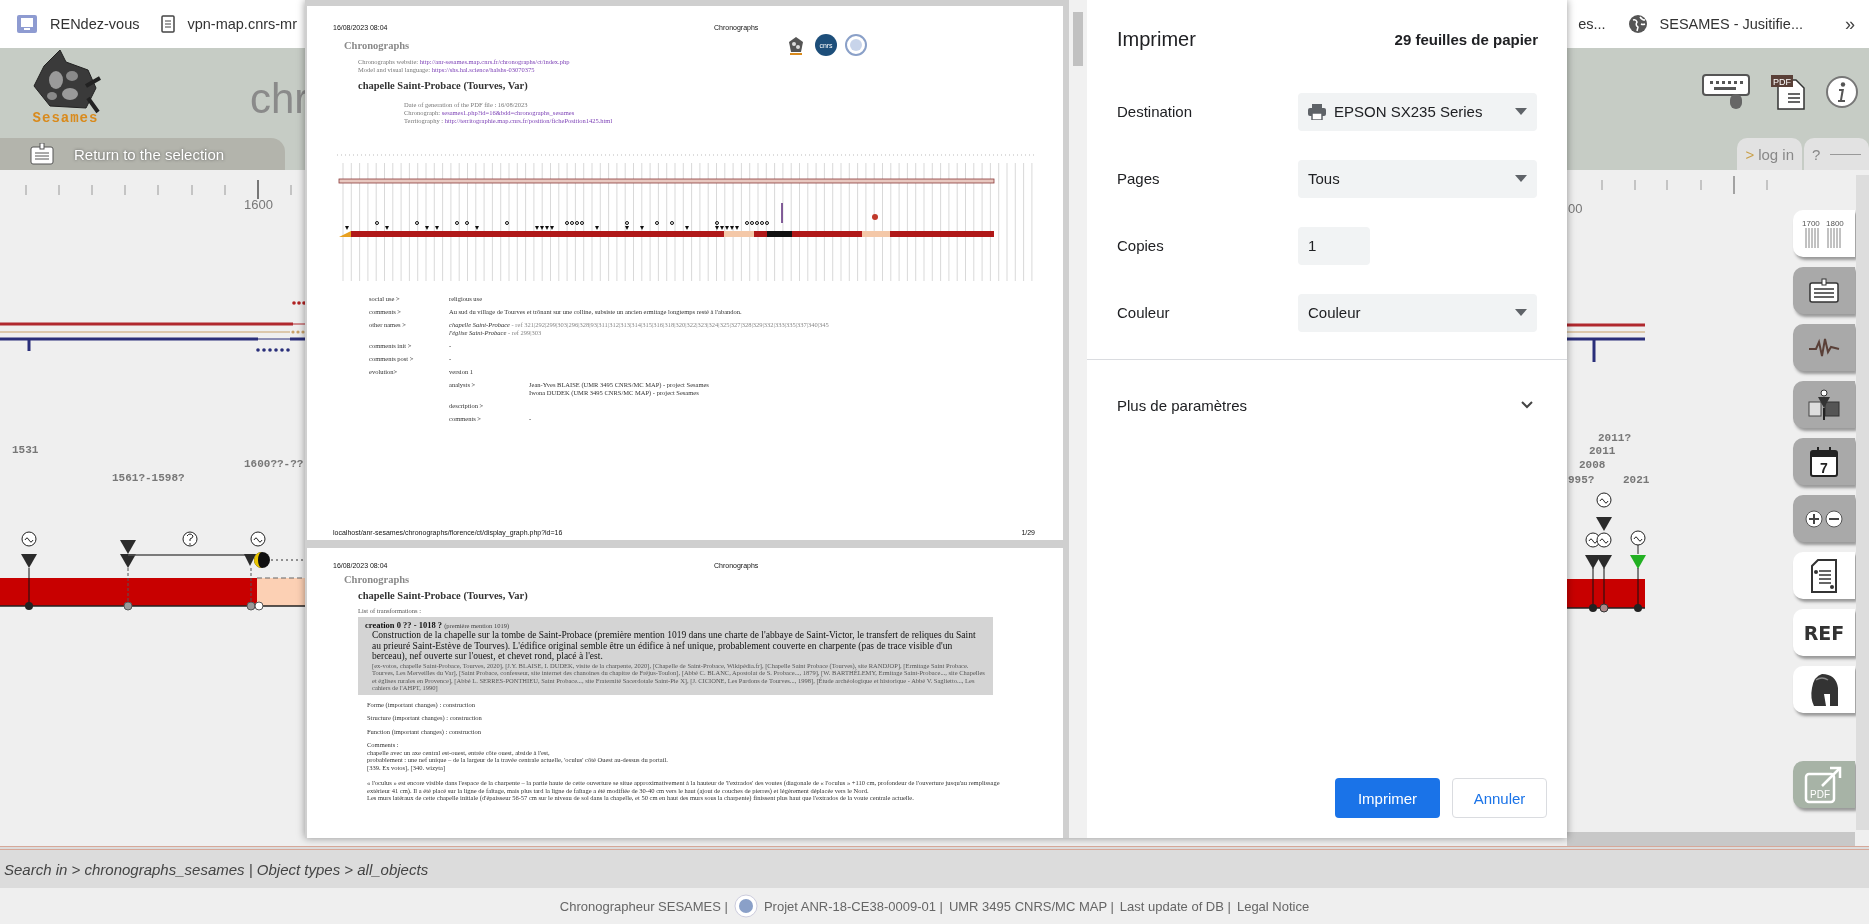  Describe the element at coordinates (1327, 405) in the screenshot. I see `more-settings-toggle: Plus de paramètres` at that location.